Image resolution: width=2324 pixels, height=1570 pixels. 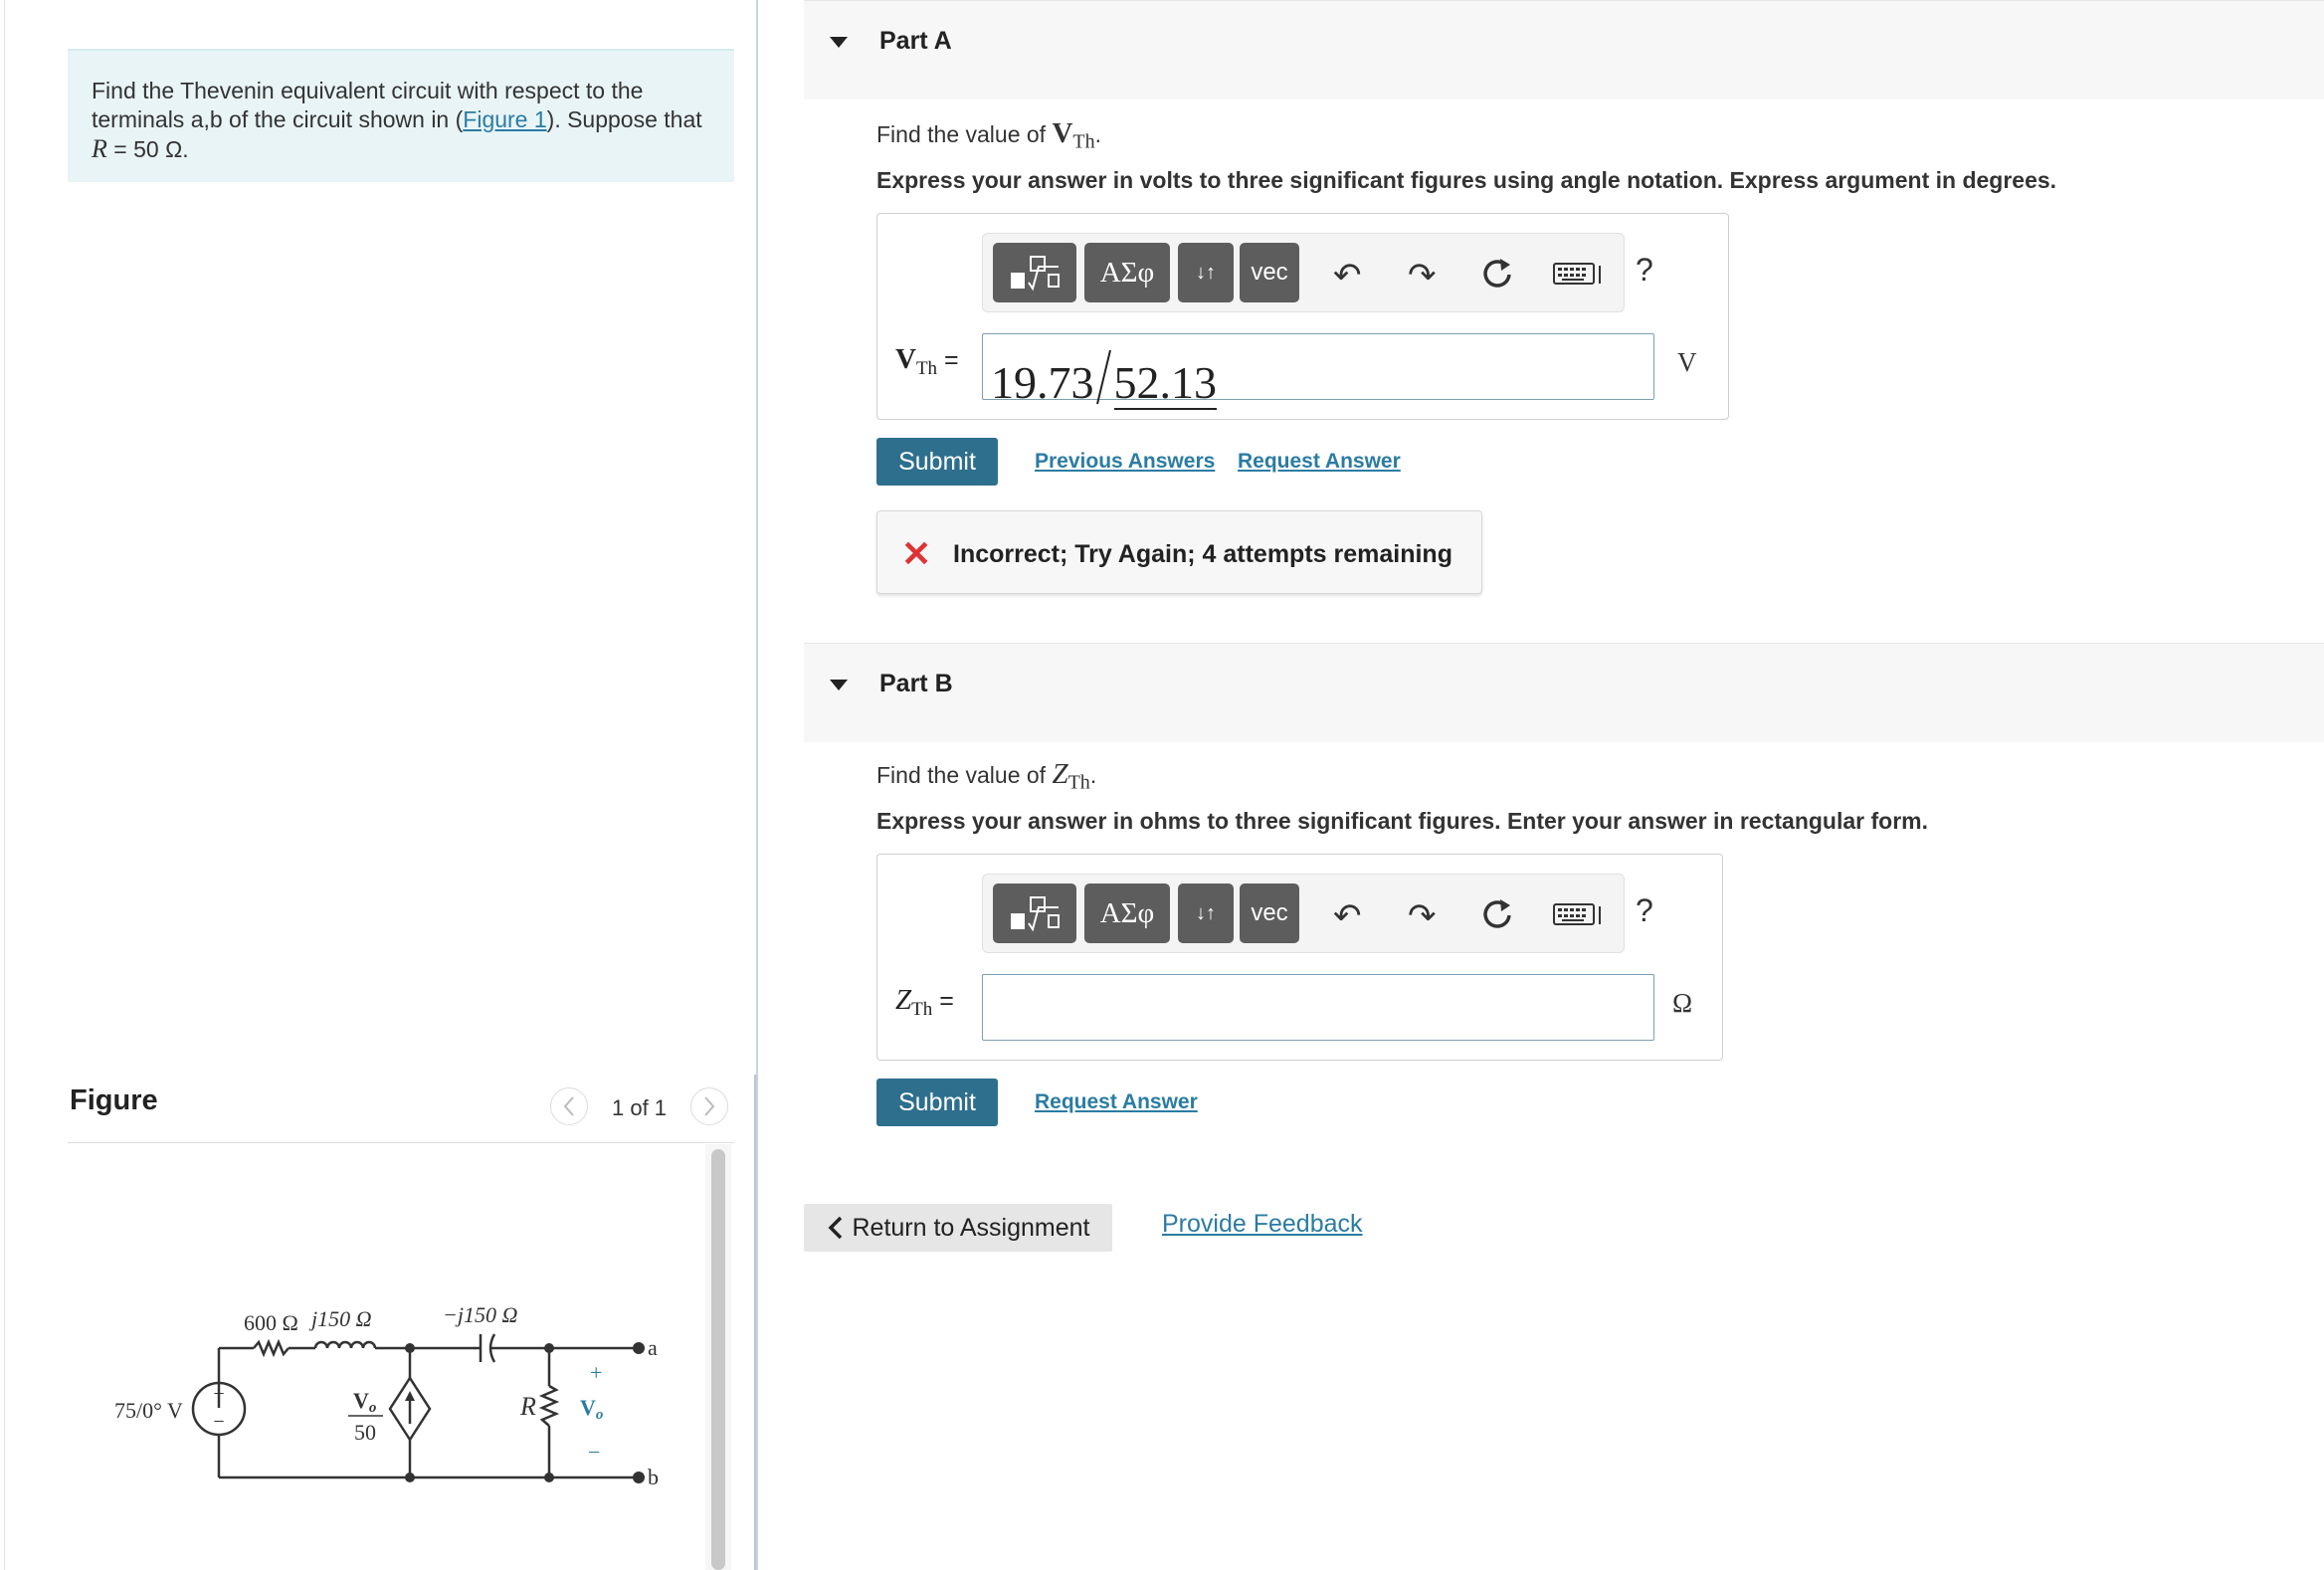 I want to click on figure-prev-button, so click(x=569, y=1106).